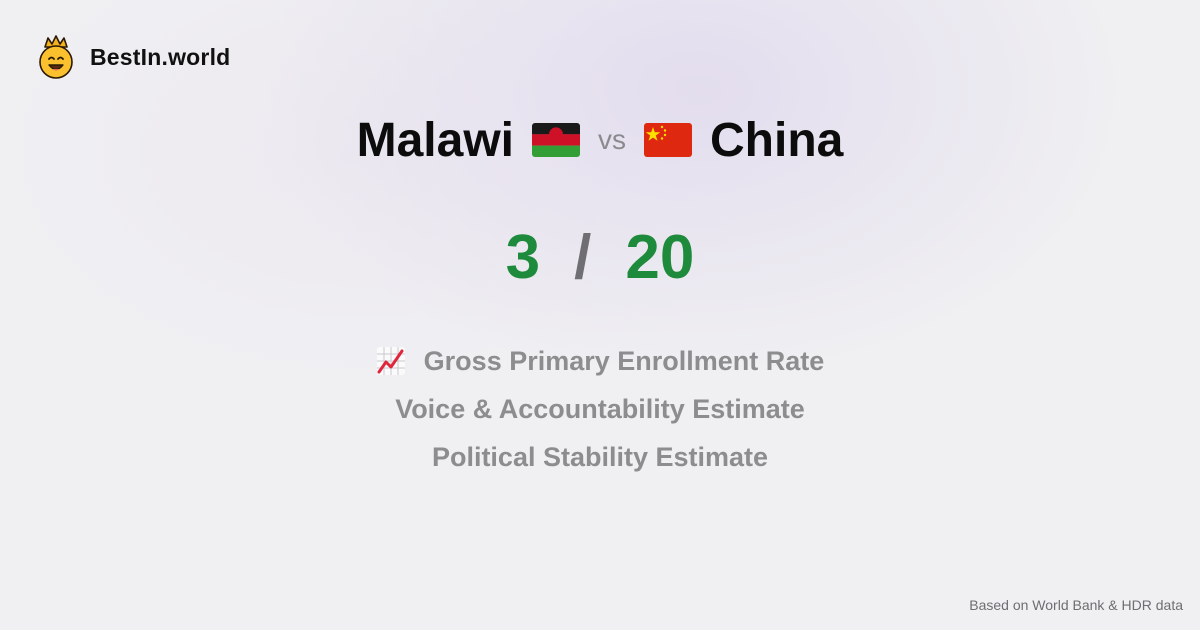  What do you see at coordinates (668, 140) in the screenshot?
I see `china-flag-icon` at bounding box center [668, 140].